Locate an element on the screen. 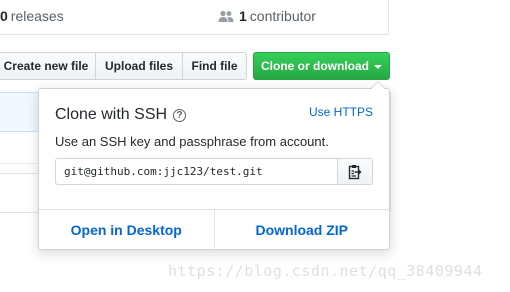  clone-footer: Open in Desktop Download ZIP is located at coordinates (214, 229).